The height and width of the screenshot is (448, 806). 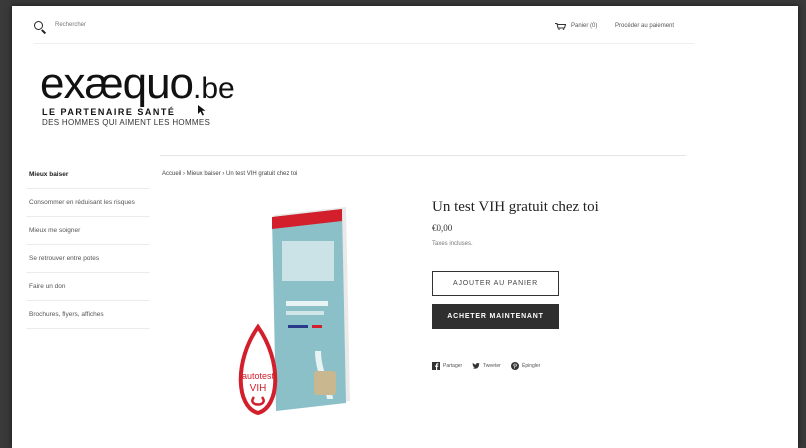 I want to click on sidebar-item-potes: Se retrouver entre potes, so click(x=88, y=259).